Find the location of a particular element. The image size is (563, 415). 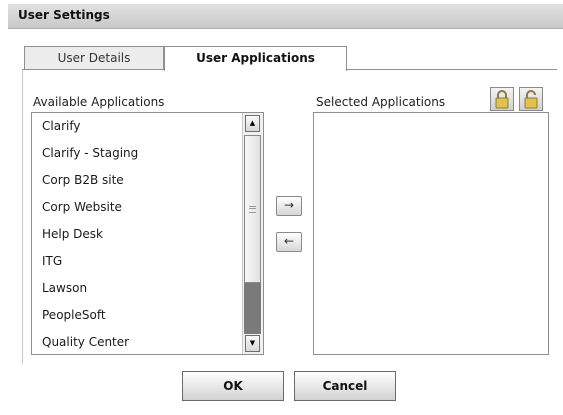

vertical-scrollbar: ▲ ▼ is located at coordinates (252, 233).